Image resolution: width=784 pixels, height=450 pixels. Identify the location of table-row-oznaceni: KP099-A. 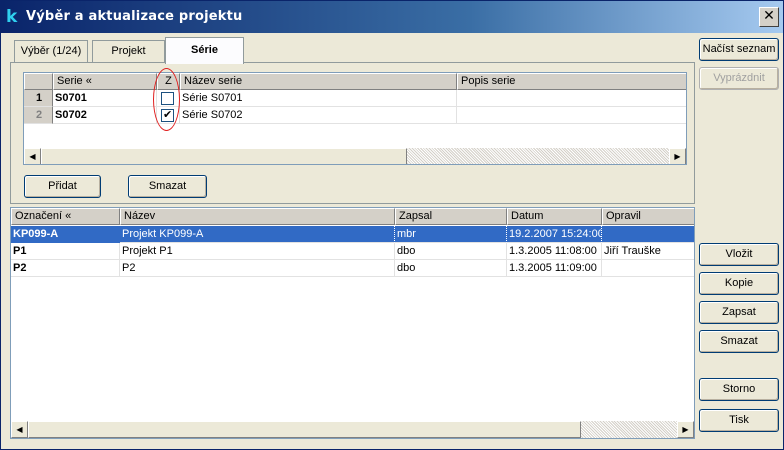
(65, 234).